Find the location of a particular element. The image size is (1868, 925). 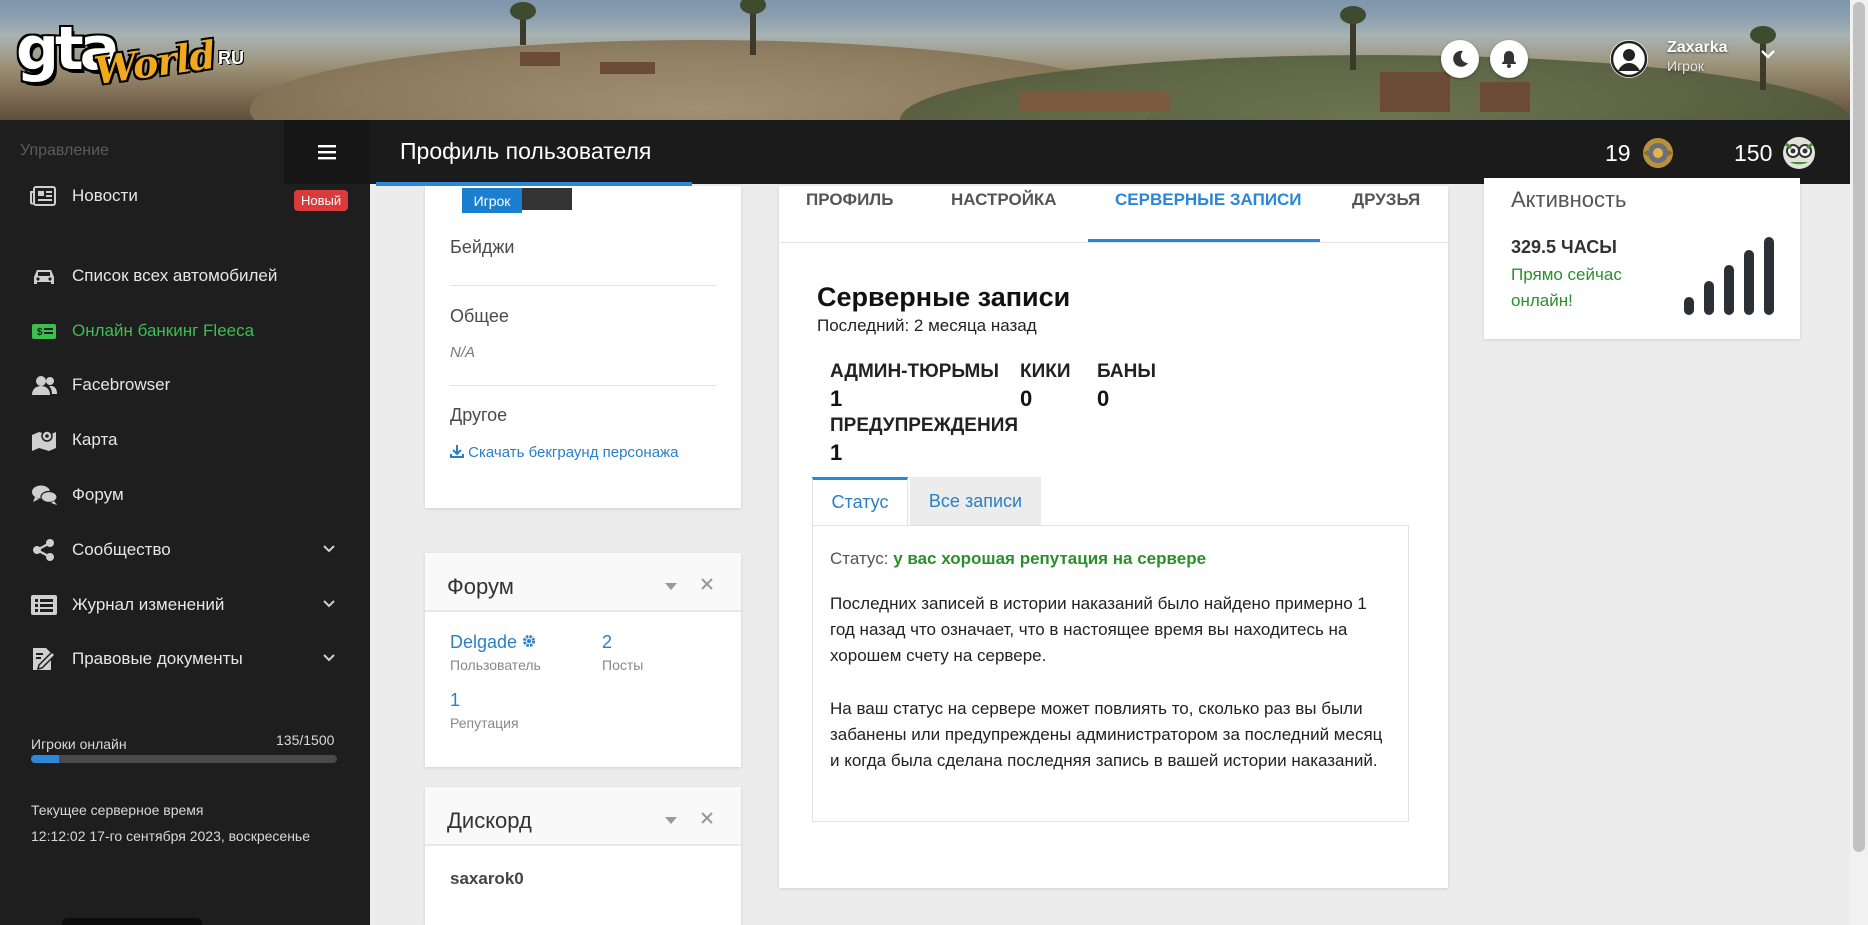

tab-server-records: СЕРВЕРНЫЕ ЗАПИСИ is located at coordinates (1208, 200).